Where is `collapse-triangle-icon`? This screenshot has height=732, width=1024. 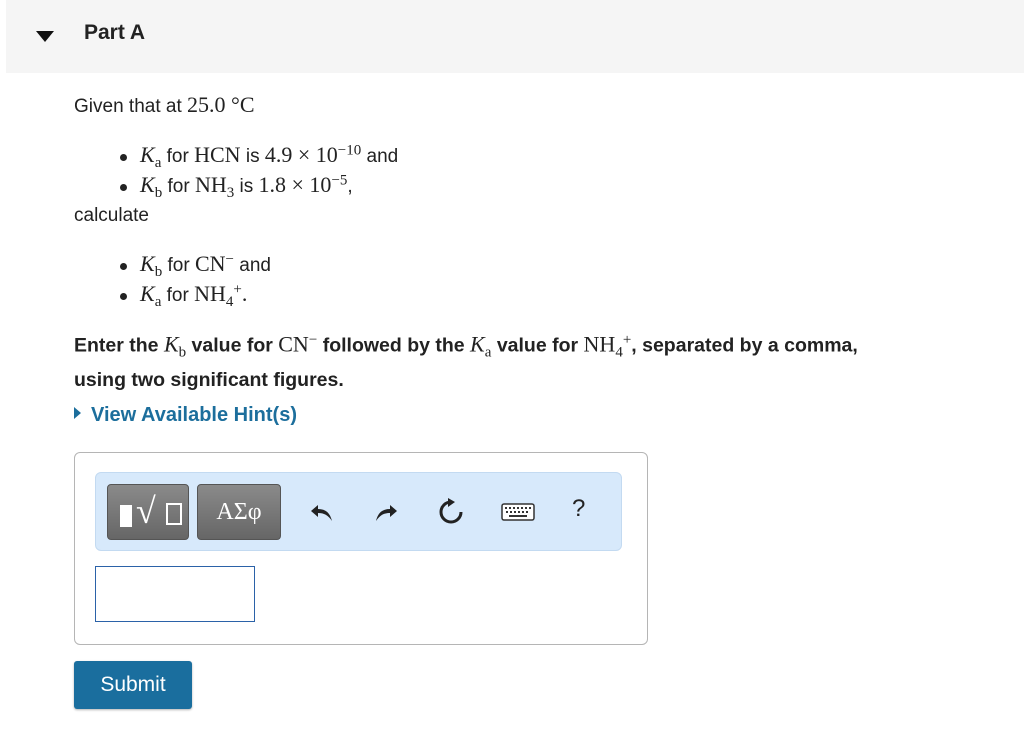
collapse-triangle-icon is located at coordinates (45, 36).